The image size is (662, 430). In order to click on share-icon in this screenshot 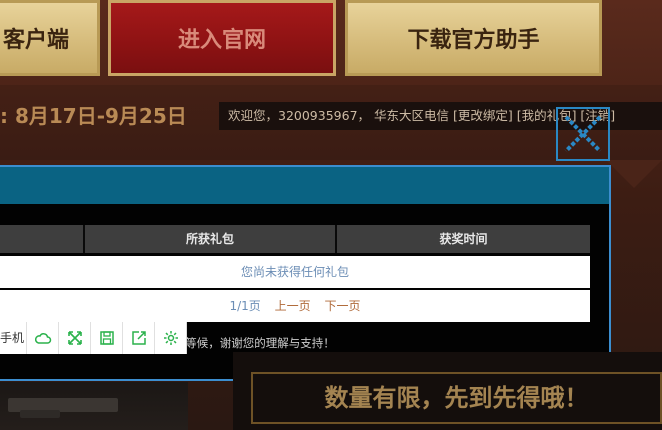, I will do `click(138, 338)`.